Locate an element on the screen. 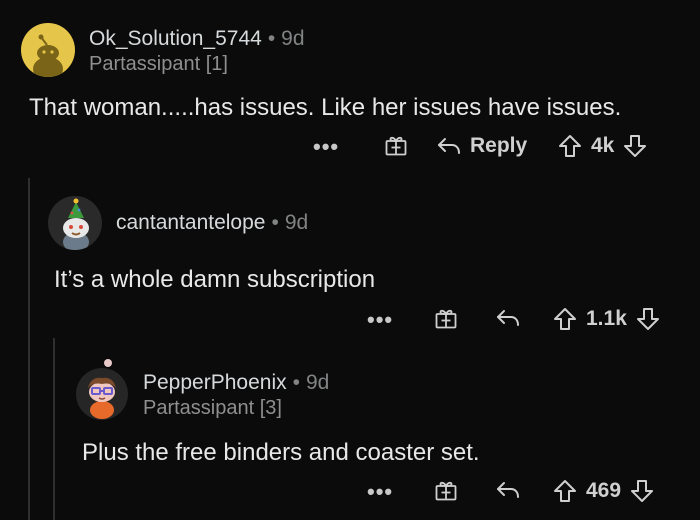 Image resolution: width=700 pixels, height=520 pixels. vote-score: 1.1k is located at coordinates (606, 318).